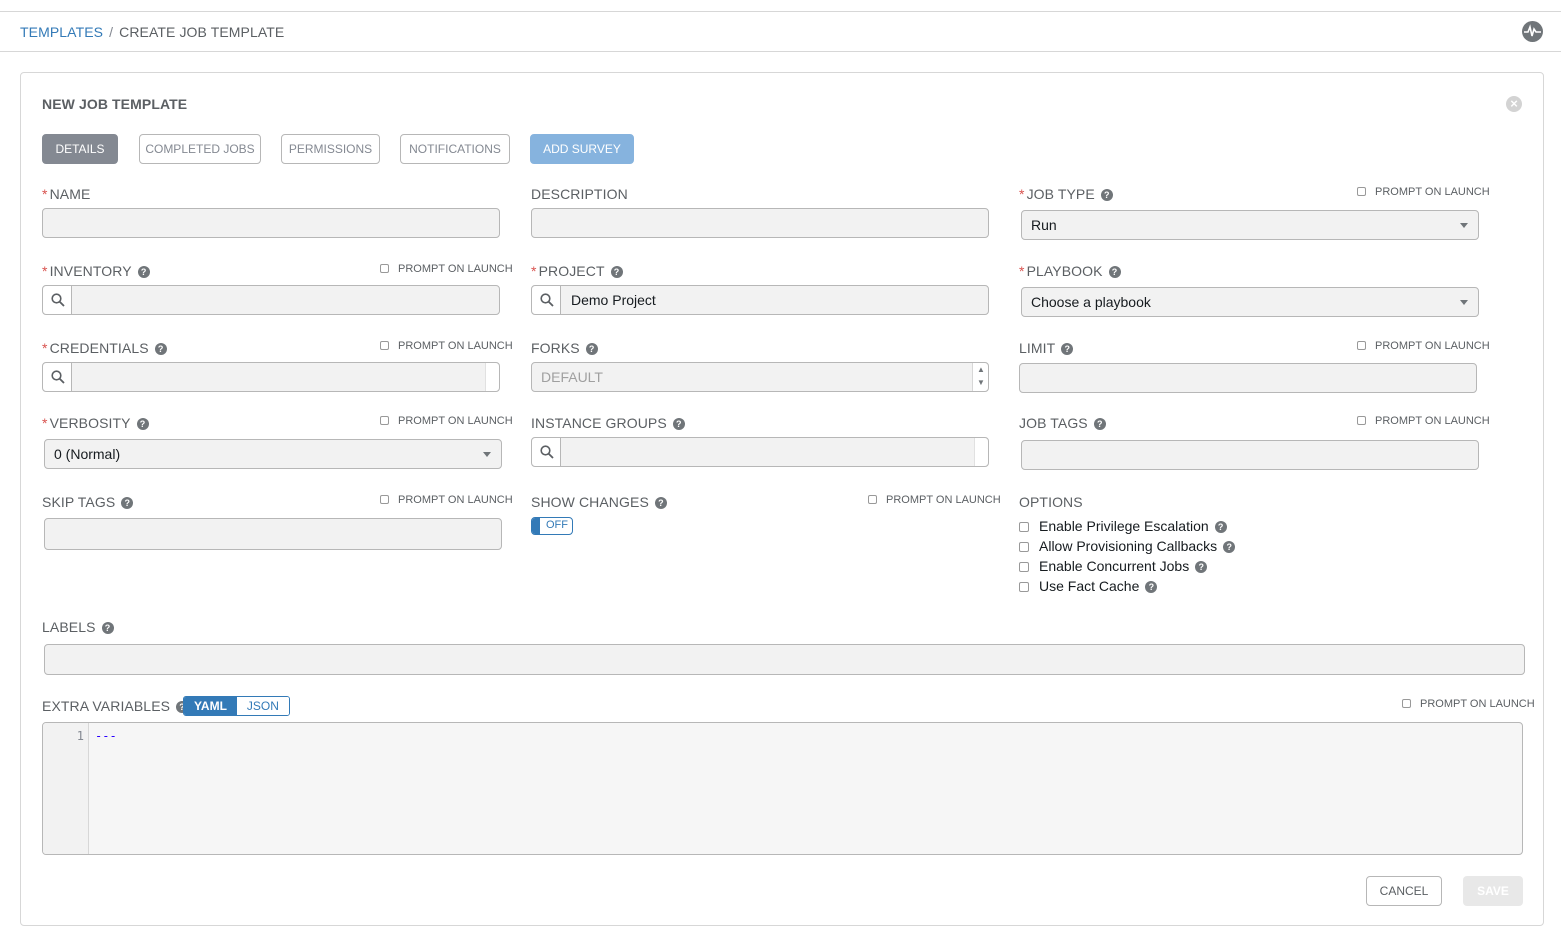 This screenshot has height=937, width=1561. Describe the element at coordinates (1123, 526) in the screenshot. I see `option-privilege-escalation: Enable Privilege Escalation?` at that location.